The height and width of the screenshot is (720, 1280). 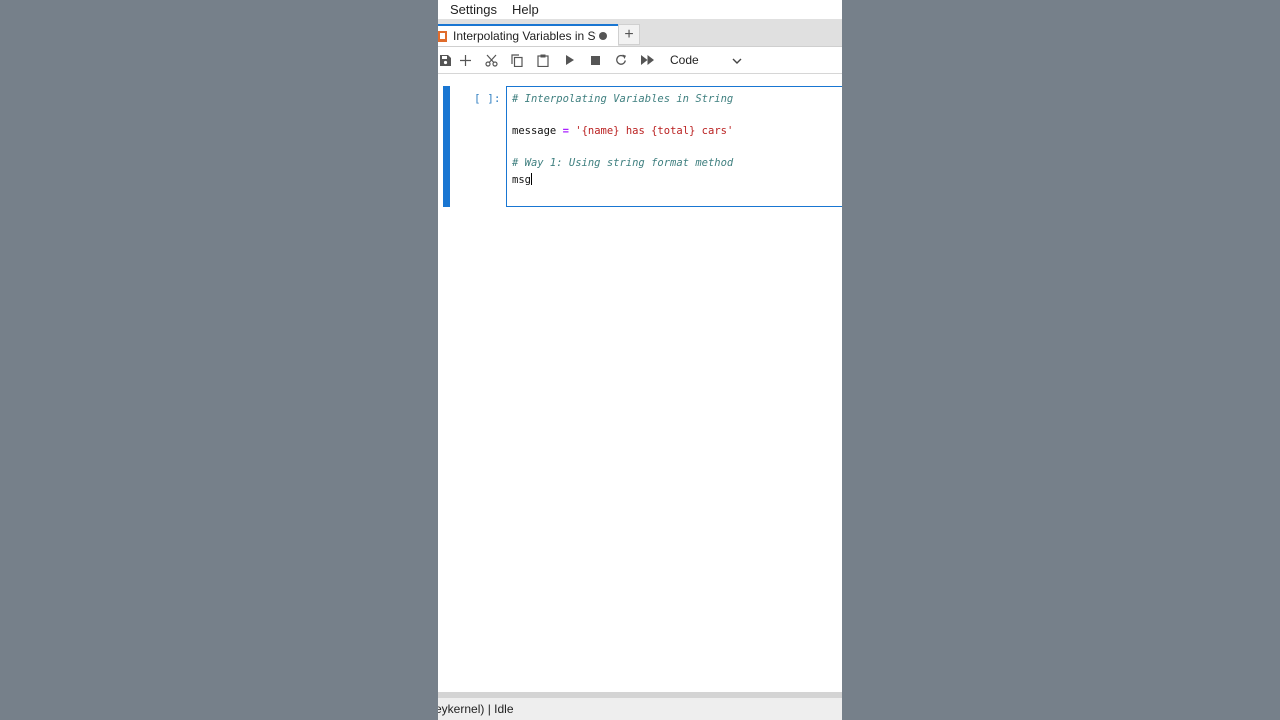 What do you see at coordinates (531, 179) in the screenshot?
I see `text-cursor` at bounding box center [531, 179].